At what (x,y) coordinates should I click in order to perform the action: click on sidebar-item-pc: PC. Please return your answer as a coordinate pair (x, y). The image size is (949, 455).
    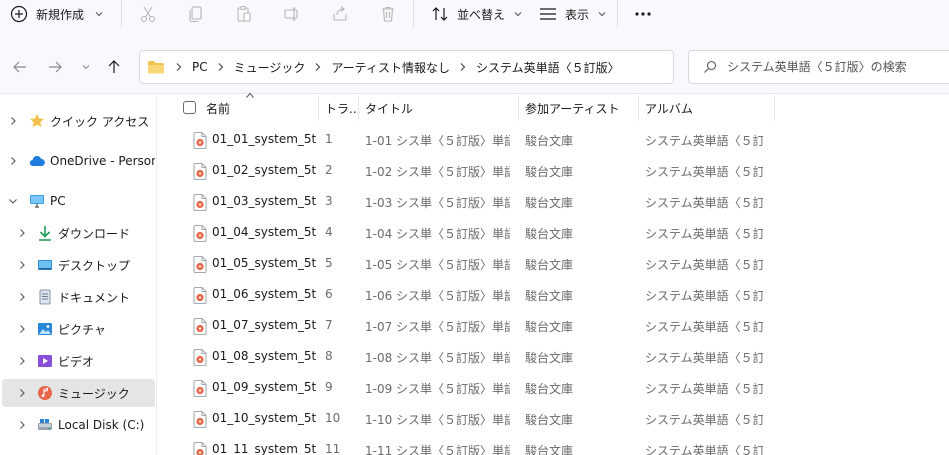
    Looking at the image, I should click on (77, 201).